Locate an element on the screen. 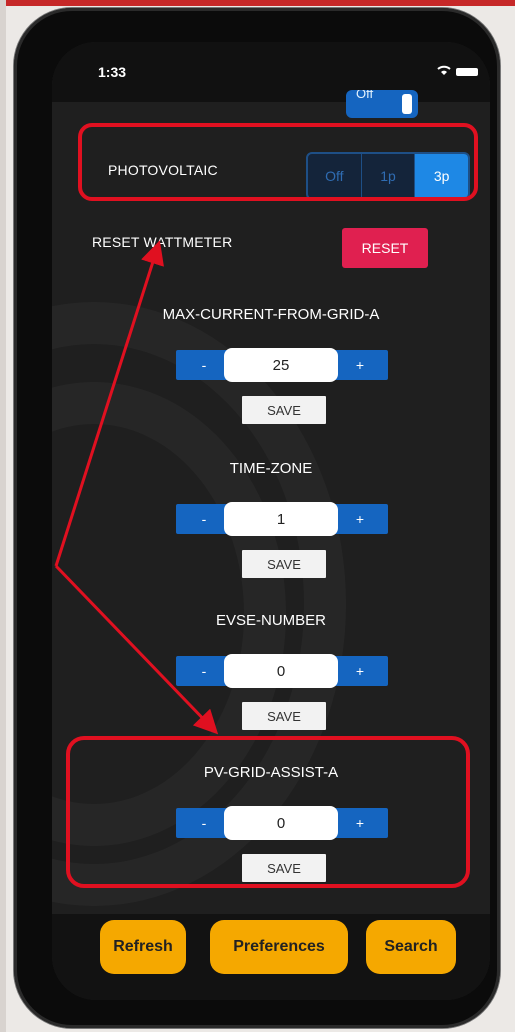 This screenshot has height=1032, width=515. pv-grid-assist-save-button: SAVE is located at coordinates (284, 868).